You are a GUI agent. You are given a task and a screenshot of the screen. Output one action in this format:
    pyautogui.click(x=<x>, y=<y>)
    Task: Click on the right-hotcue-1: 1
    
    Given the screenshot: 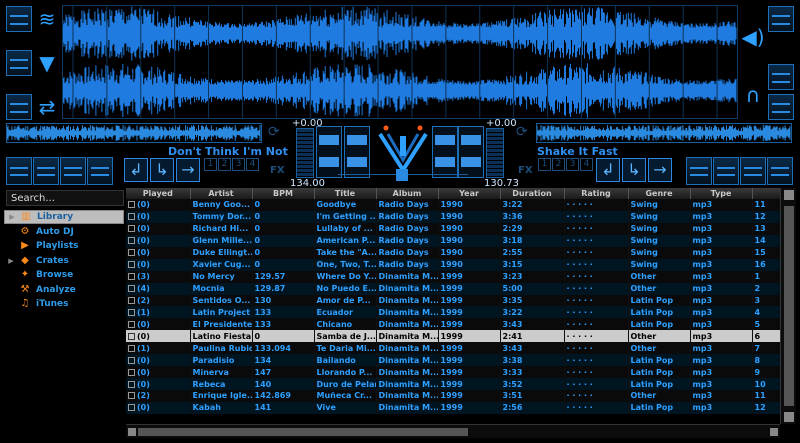 What is the action you would take?
    pyautogui.click(x=544, y=164)
    